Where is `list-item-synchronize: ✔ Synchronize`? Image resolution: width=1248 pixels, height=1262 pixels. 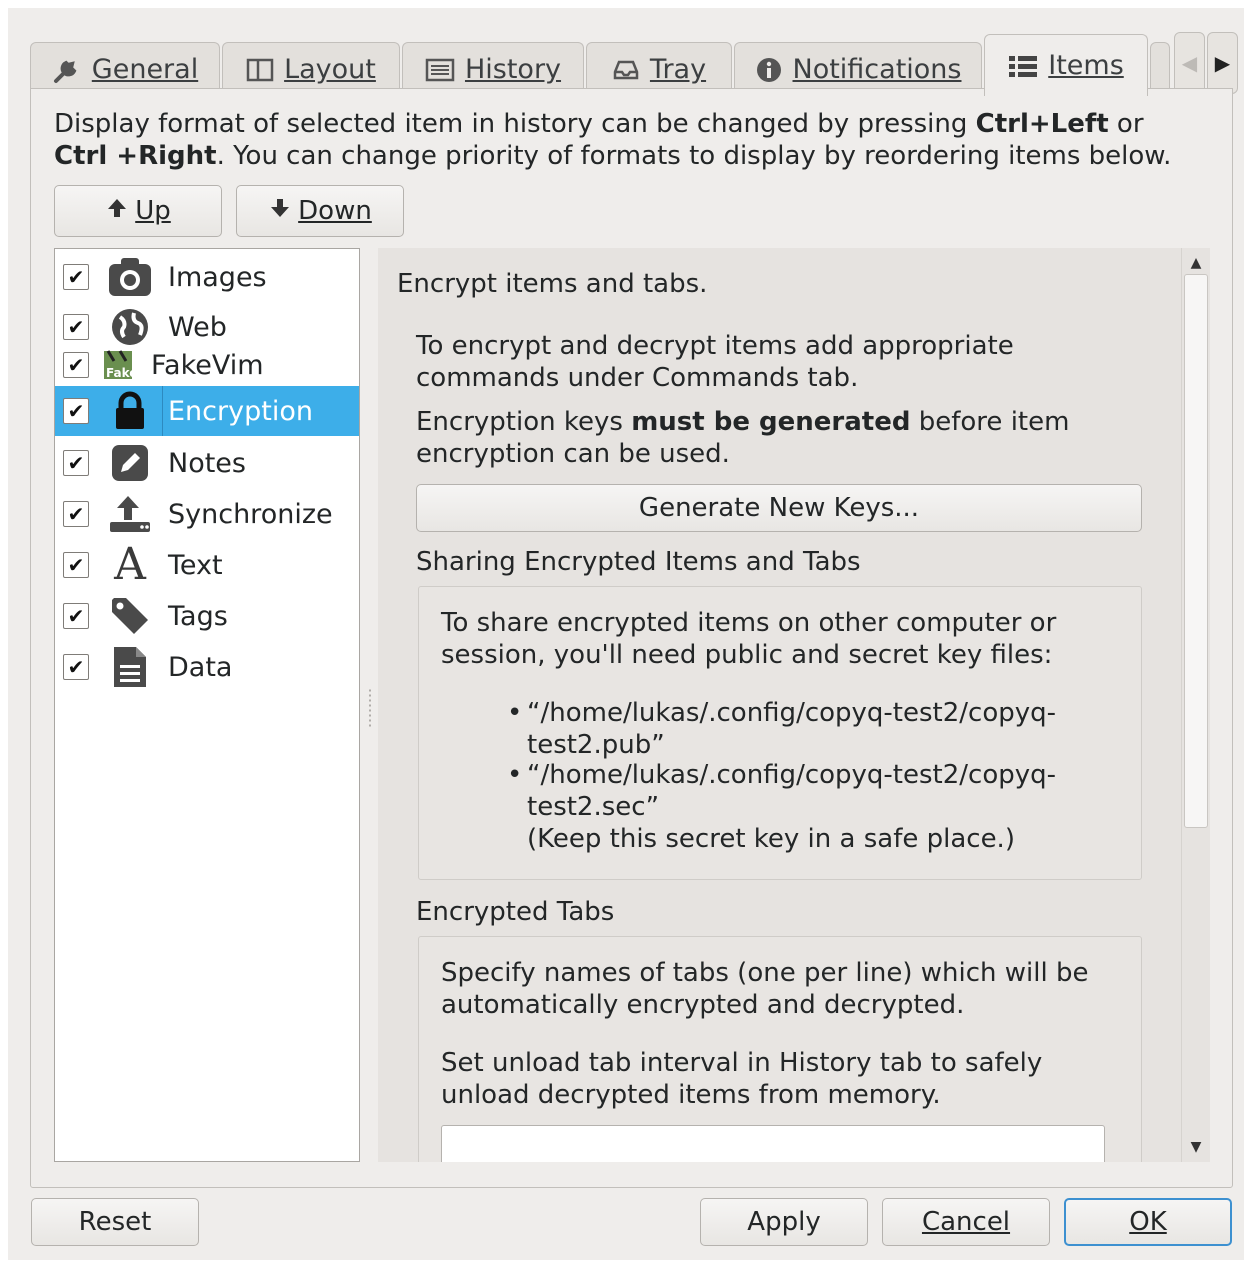 list-item-synchronize: ✔ Synchronize is located at coordinates (207, 514).